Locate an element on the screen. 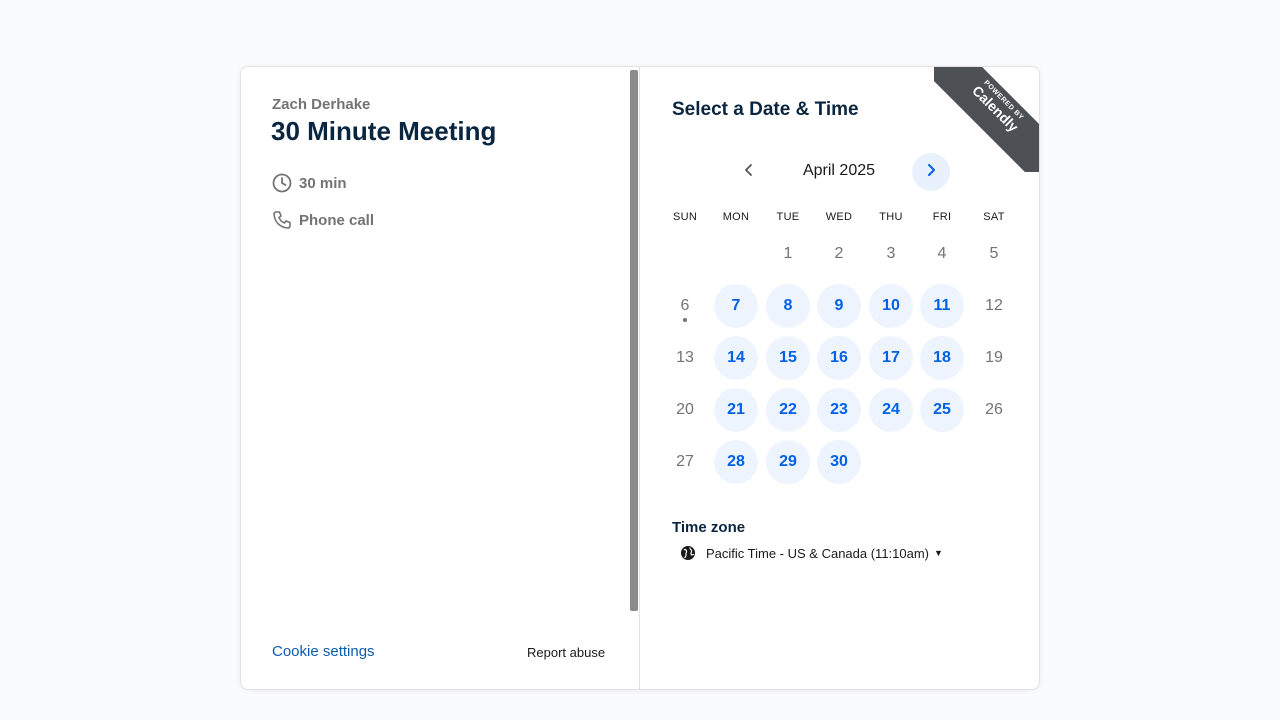 The height and width of the screenshot is (720, 1280). day-cell-2: 2 is located at coordinates (839, 254).